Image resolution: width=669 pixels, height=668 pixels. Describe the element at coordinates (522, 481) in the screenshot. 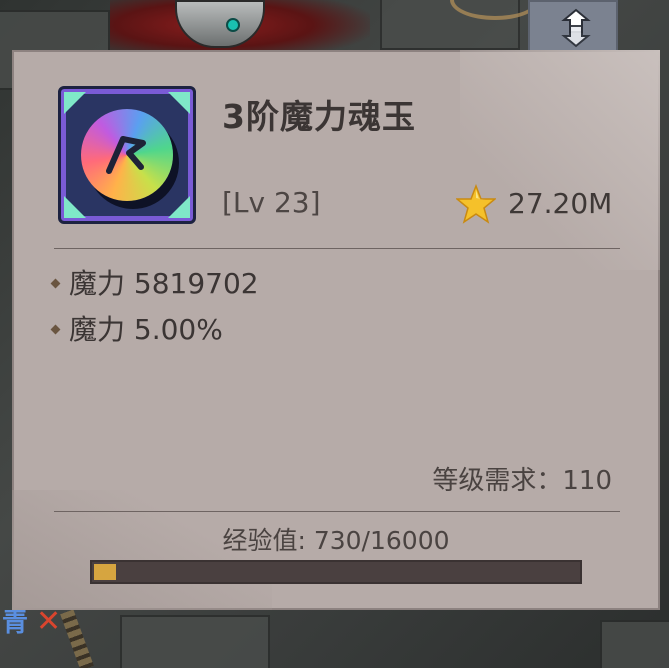

I see `level-requirement: 等级需求：110` at that location.